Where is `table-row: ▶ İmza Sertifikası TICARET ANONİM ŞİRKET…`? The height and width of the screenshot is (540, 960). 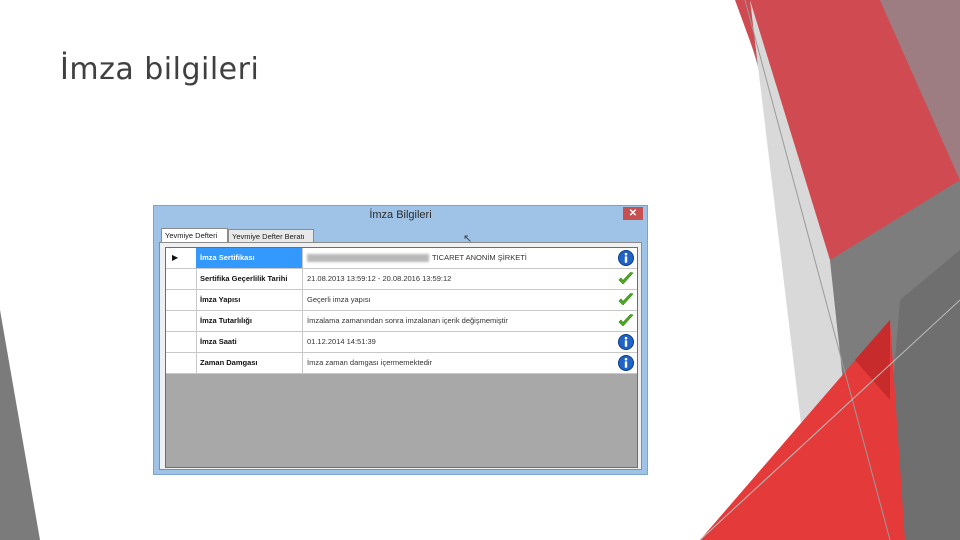 table-row: ▶ İmza Sertifikası TICARET ANONİM ŞİRKET… is located at coordinates (401, 258).